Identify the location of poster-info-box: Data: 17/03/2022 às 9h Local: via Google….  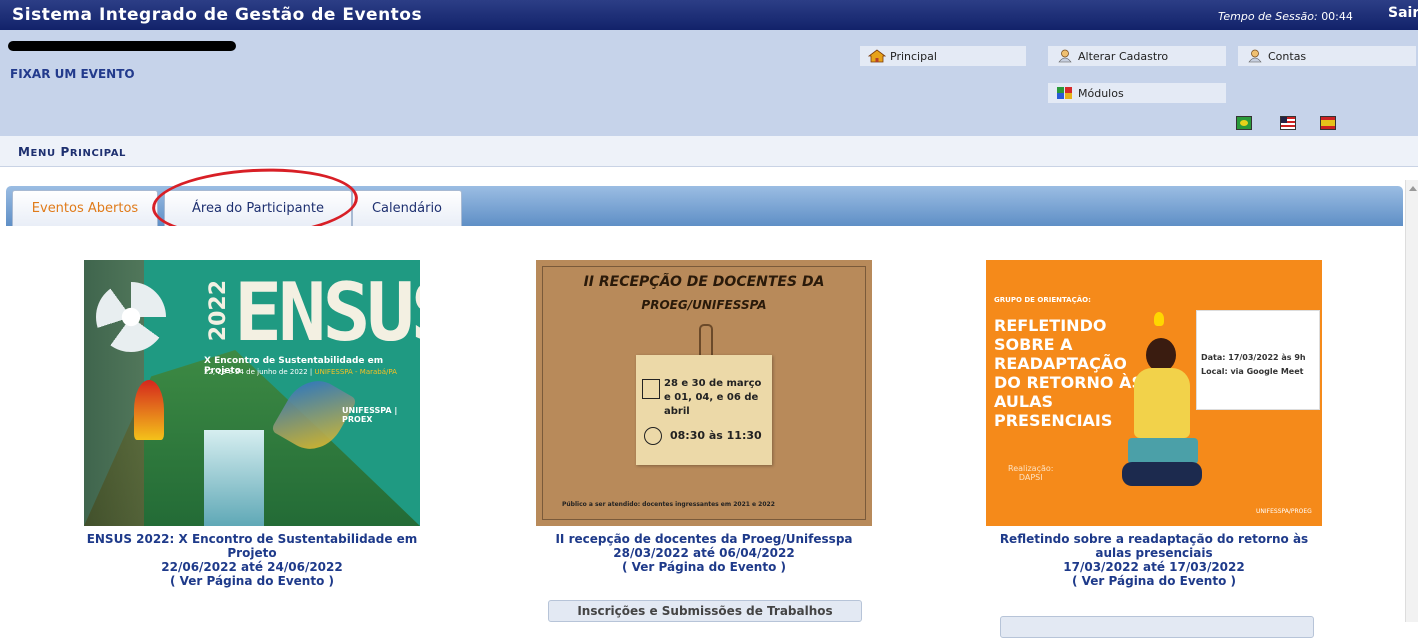
(1258, 360).